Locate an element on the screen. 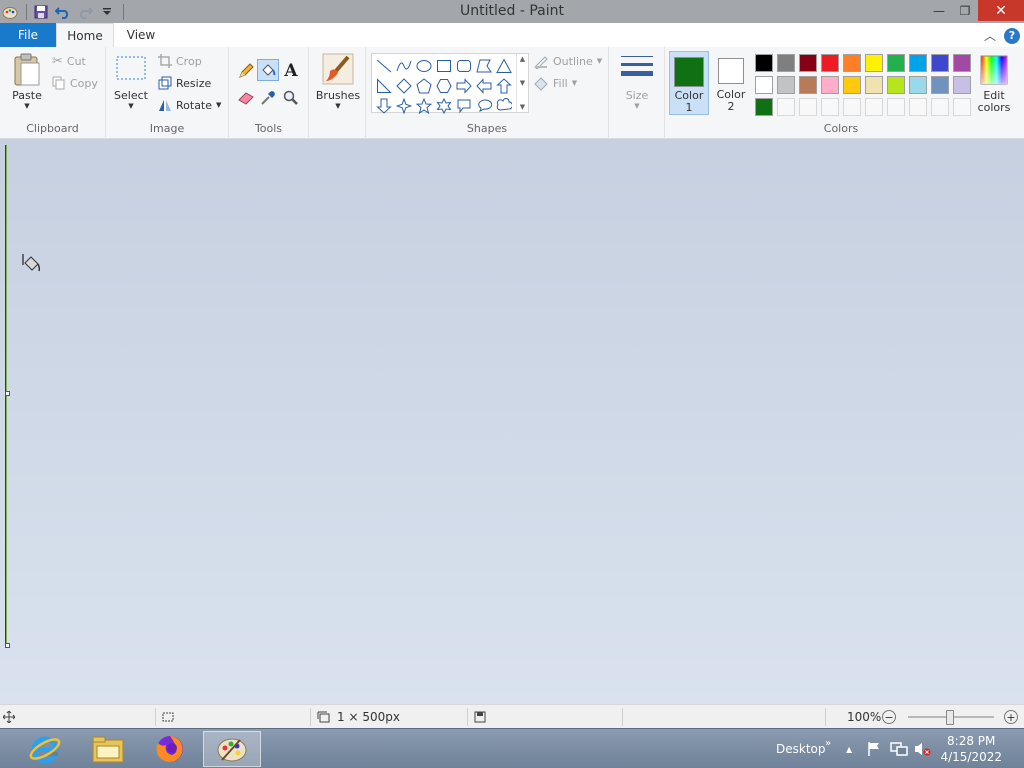 Image resolution: width=1024 pixels, height=768 pixels. curve-shape-icon is located at coordinates (404, 66).